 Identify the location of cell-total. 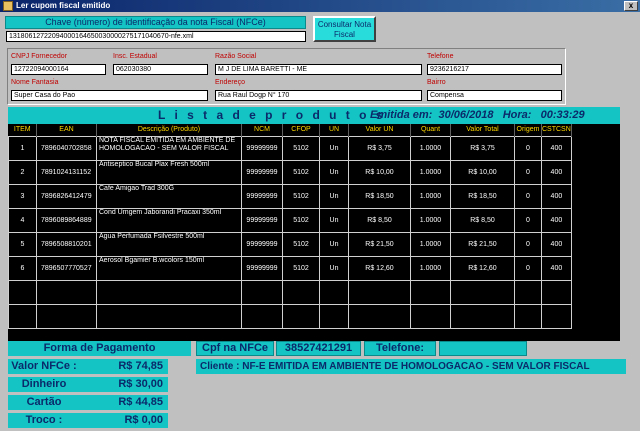
(482, 292).